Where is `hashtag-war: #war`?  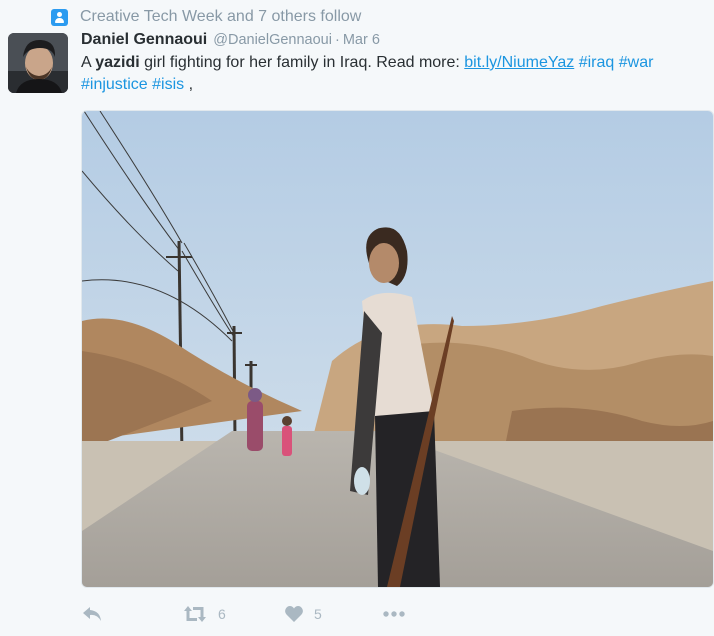
hashtag-war: #war is located at coordinates (636, 62).